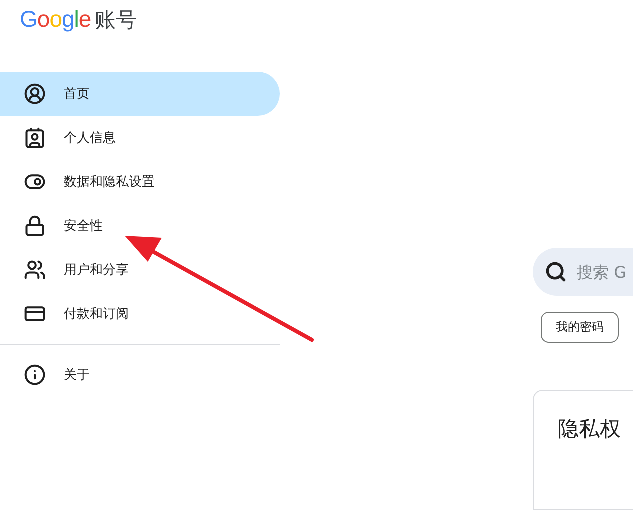  Describe the element at coordinates (140, 270) in the screenshot. I see `nav-item: 用户和分享` at that location.